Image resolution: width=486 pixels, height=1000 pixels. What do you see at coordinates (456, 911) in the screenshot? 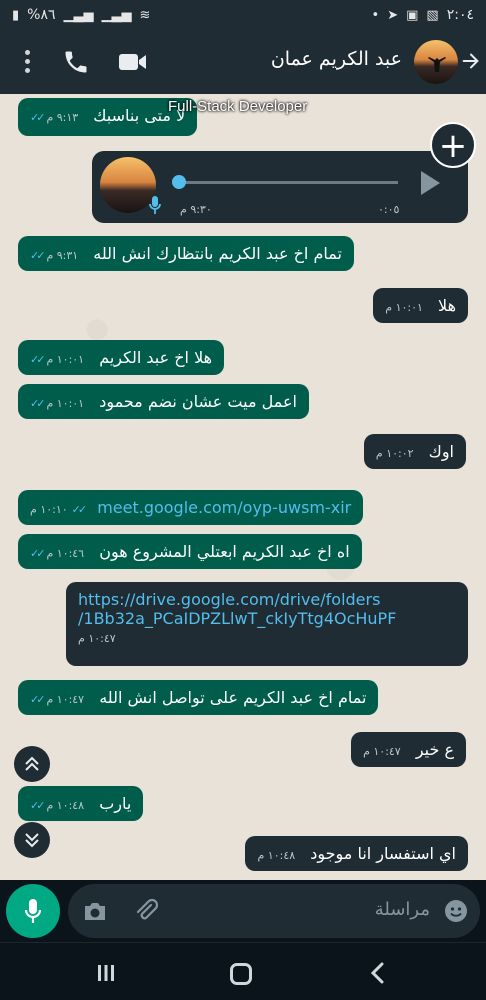
I see `emoji-icon` at bounding box center [456, 911].